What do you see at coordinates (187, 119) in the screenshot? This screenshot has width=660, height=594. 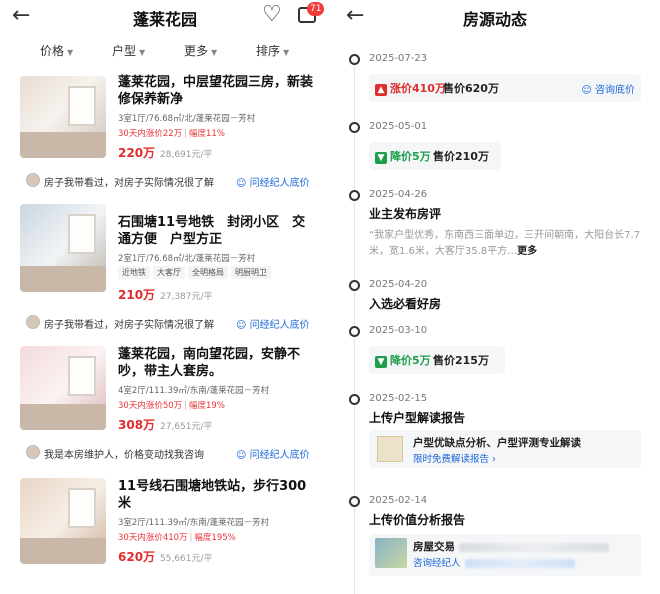 I see `listing-meta: 3室1厅/76.68㎡/北/蓬莱花园－芳村` at bounding box center [187, 119].